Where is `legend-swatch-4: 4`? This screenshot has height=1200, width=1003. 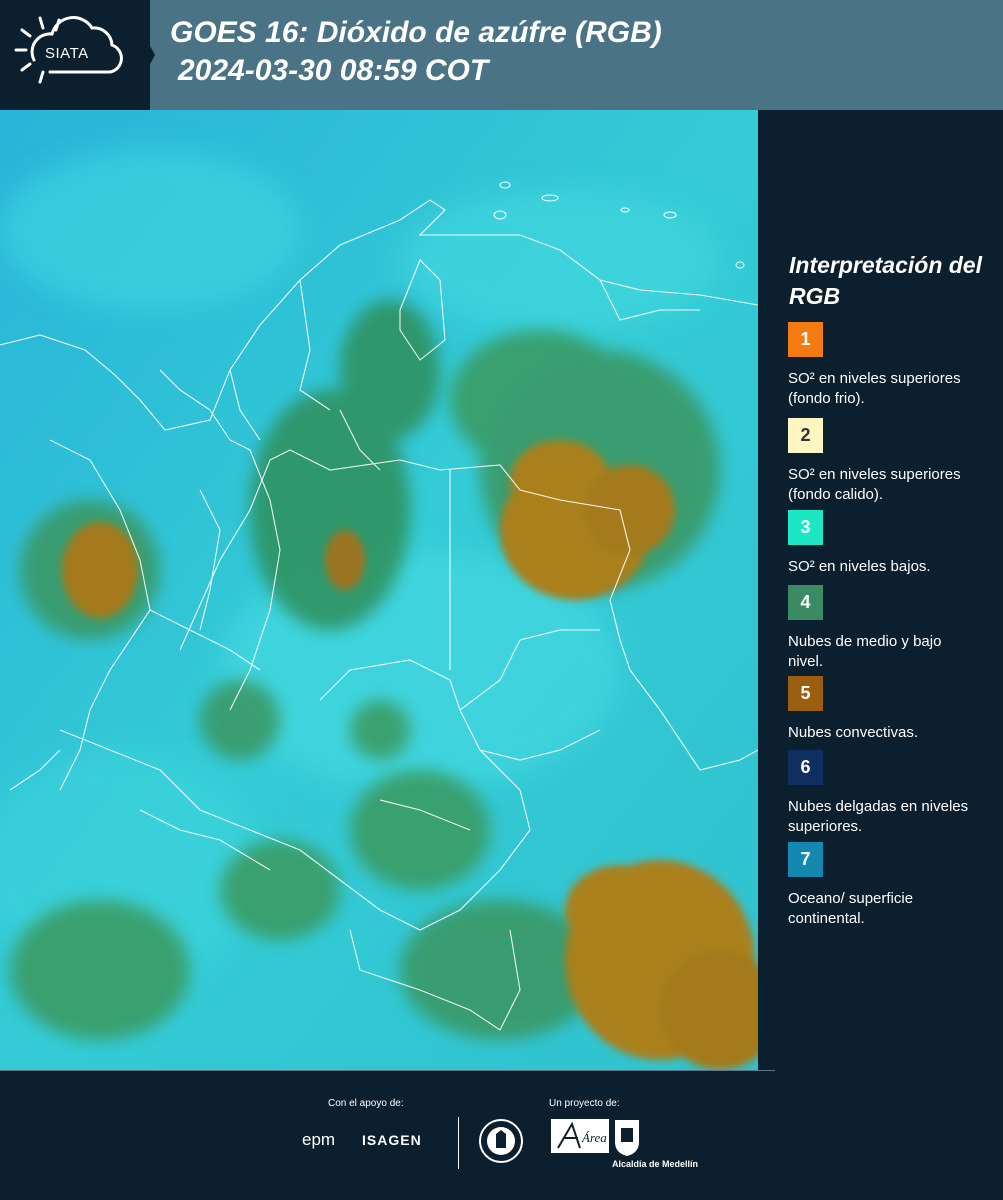 legend-swatch-4: 4 is located at coordinates (805, 602).